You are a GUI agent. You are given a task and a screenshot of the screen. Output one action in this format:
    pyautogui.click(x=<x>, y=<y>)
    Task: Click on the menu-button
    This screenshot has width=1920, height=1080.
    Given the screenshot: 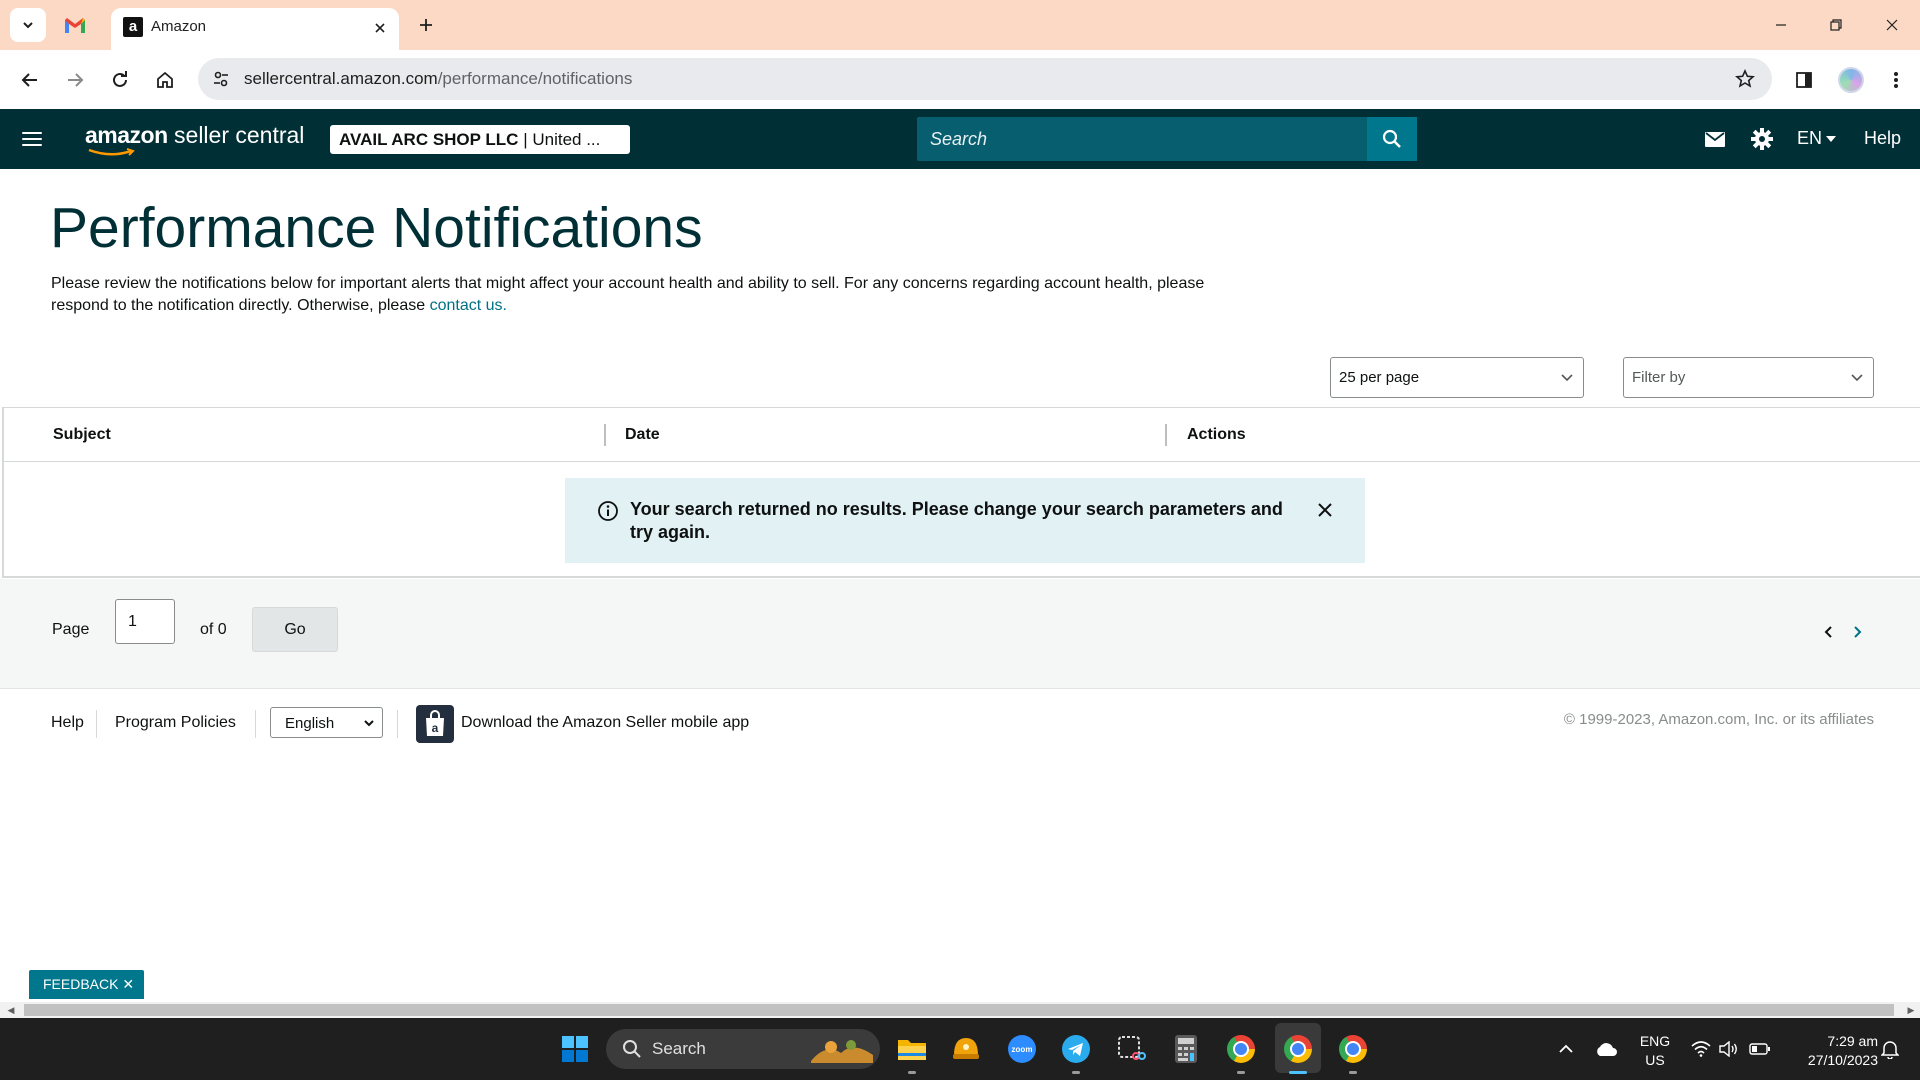 What is the action you would take?
    pyautogui.click(x=32, y=139)
    